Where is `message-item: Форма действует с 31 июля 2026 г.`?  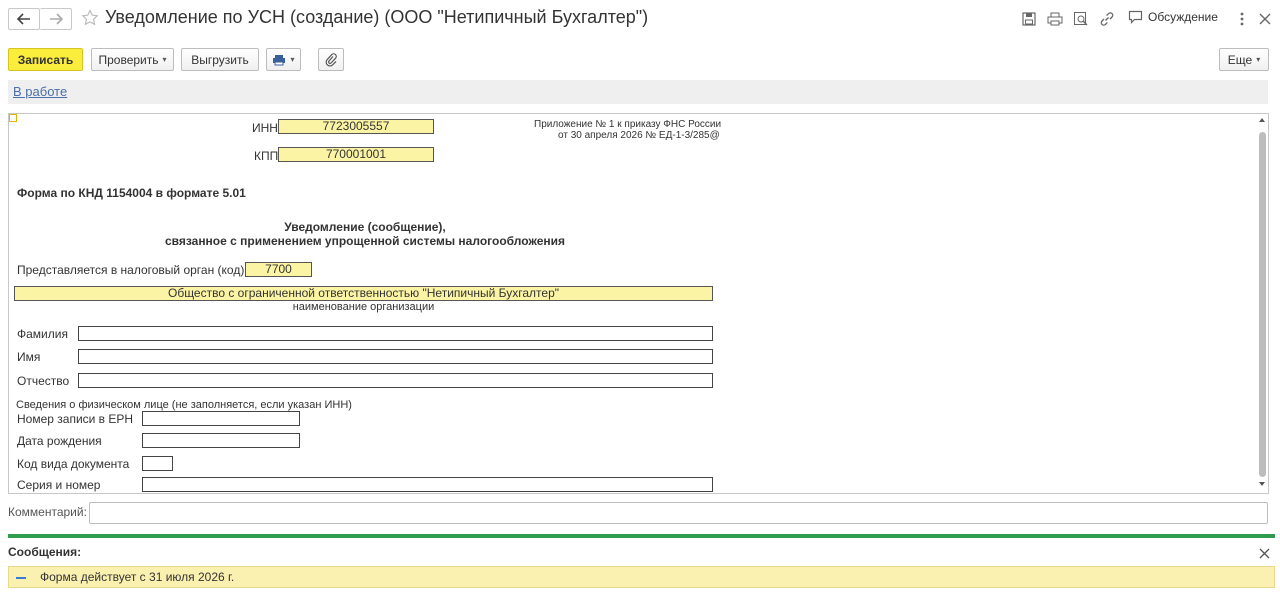 message-item: Форма действует с 31 июля 2026 г. is located at coordinates (641, 577).